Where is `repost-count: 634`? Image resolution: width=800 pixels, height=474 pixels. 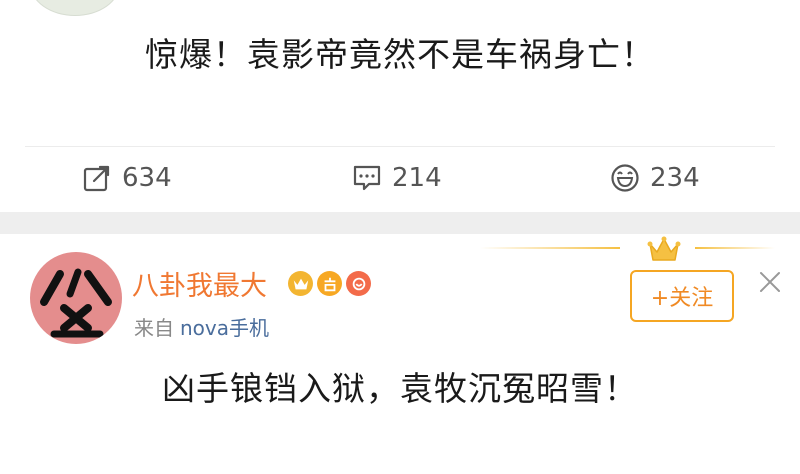
repost-count: 634 is located at coordinates (147, 178).